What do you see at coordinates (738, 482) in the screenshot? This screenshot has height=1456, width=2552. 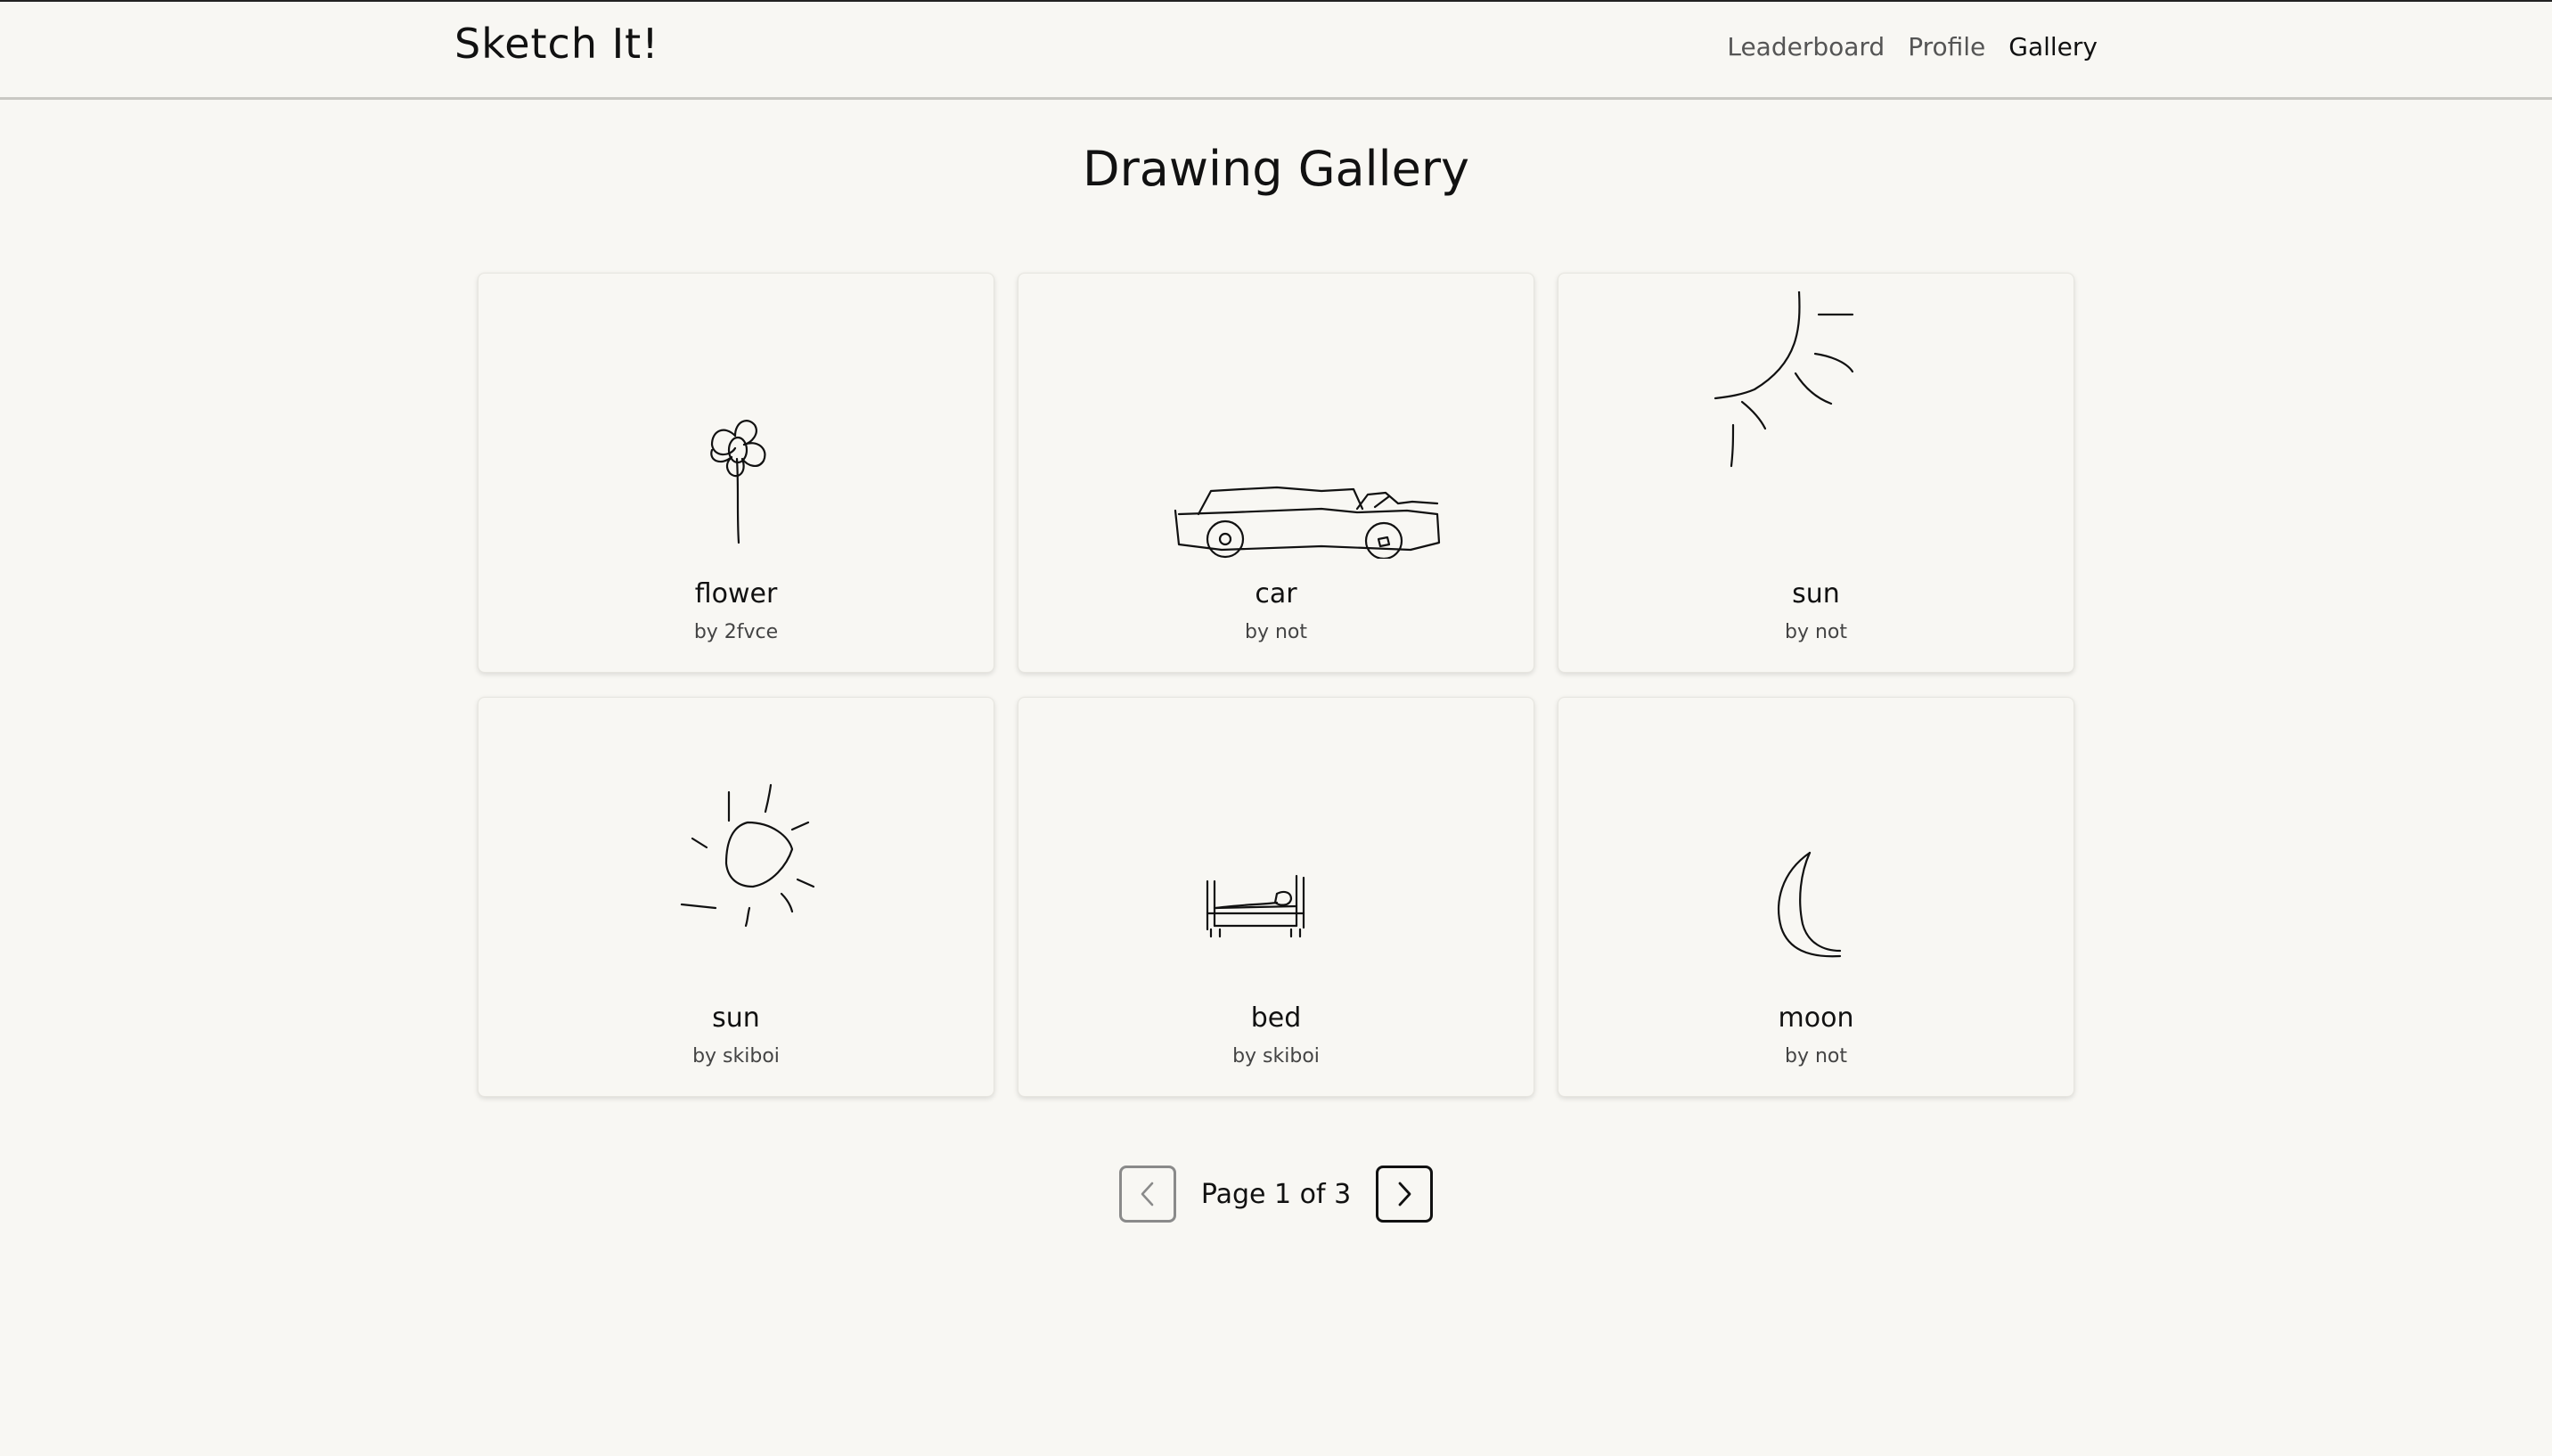 I see `flower-drawing-icon` at bounding box center [738, 482].